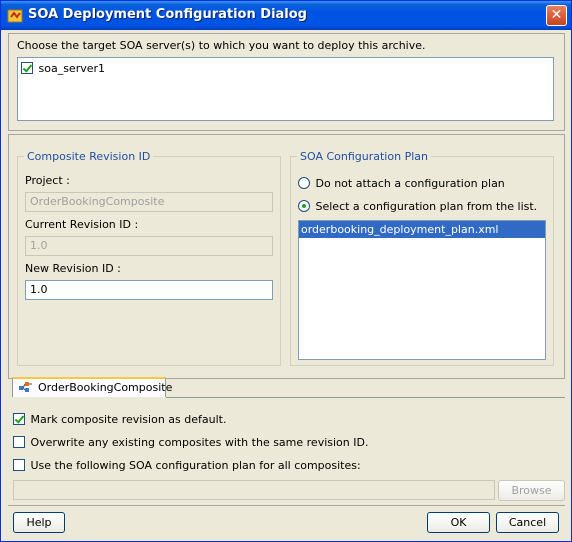  Describe the element at coordinates (72, 68) in the screenshot. I see `server-name: soa_server1` at that location.